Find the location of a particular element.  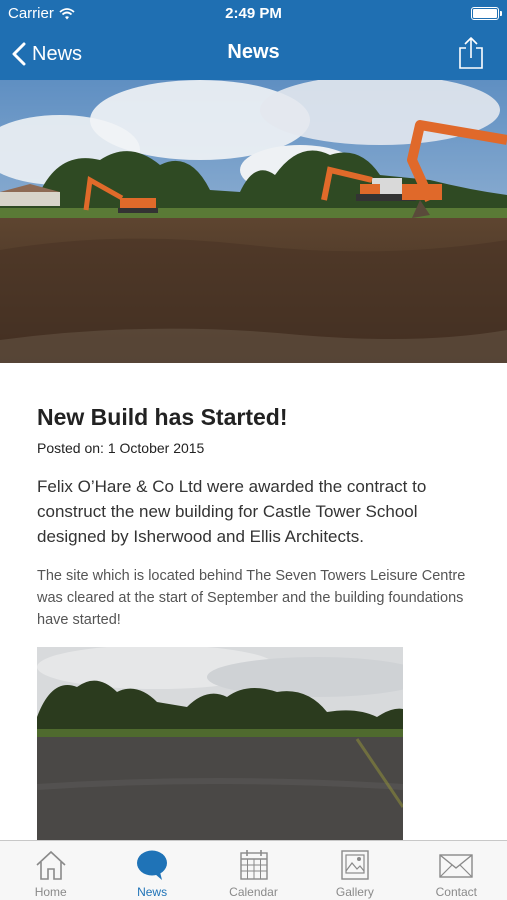

tab-contact: Contact is located at coordinates (456, 870).